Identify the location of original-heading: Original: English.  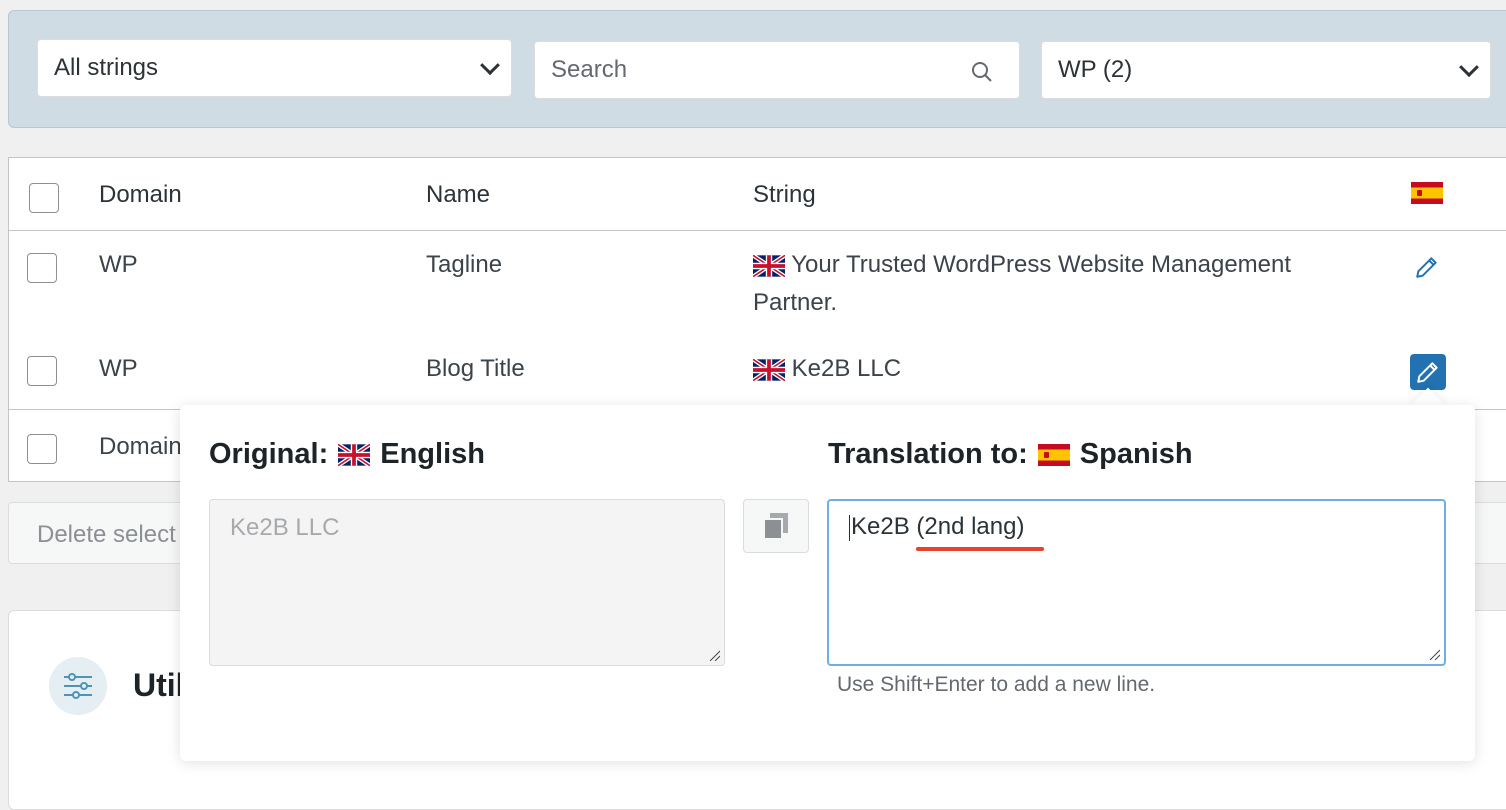
(347, 454).